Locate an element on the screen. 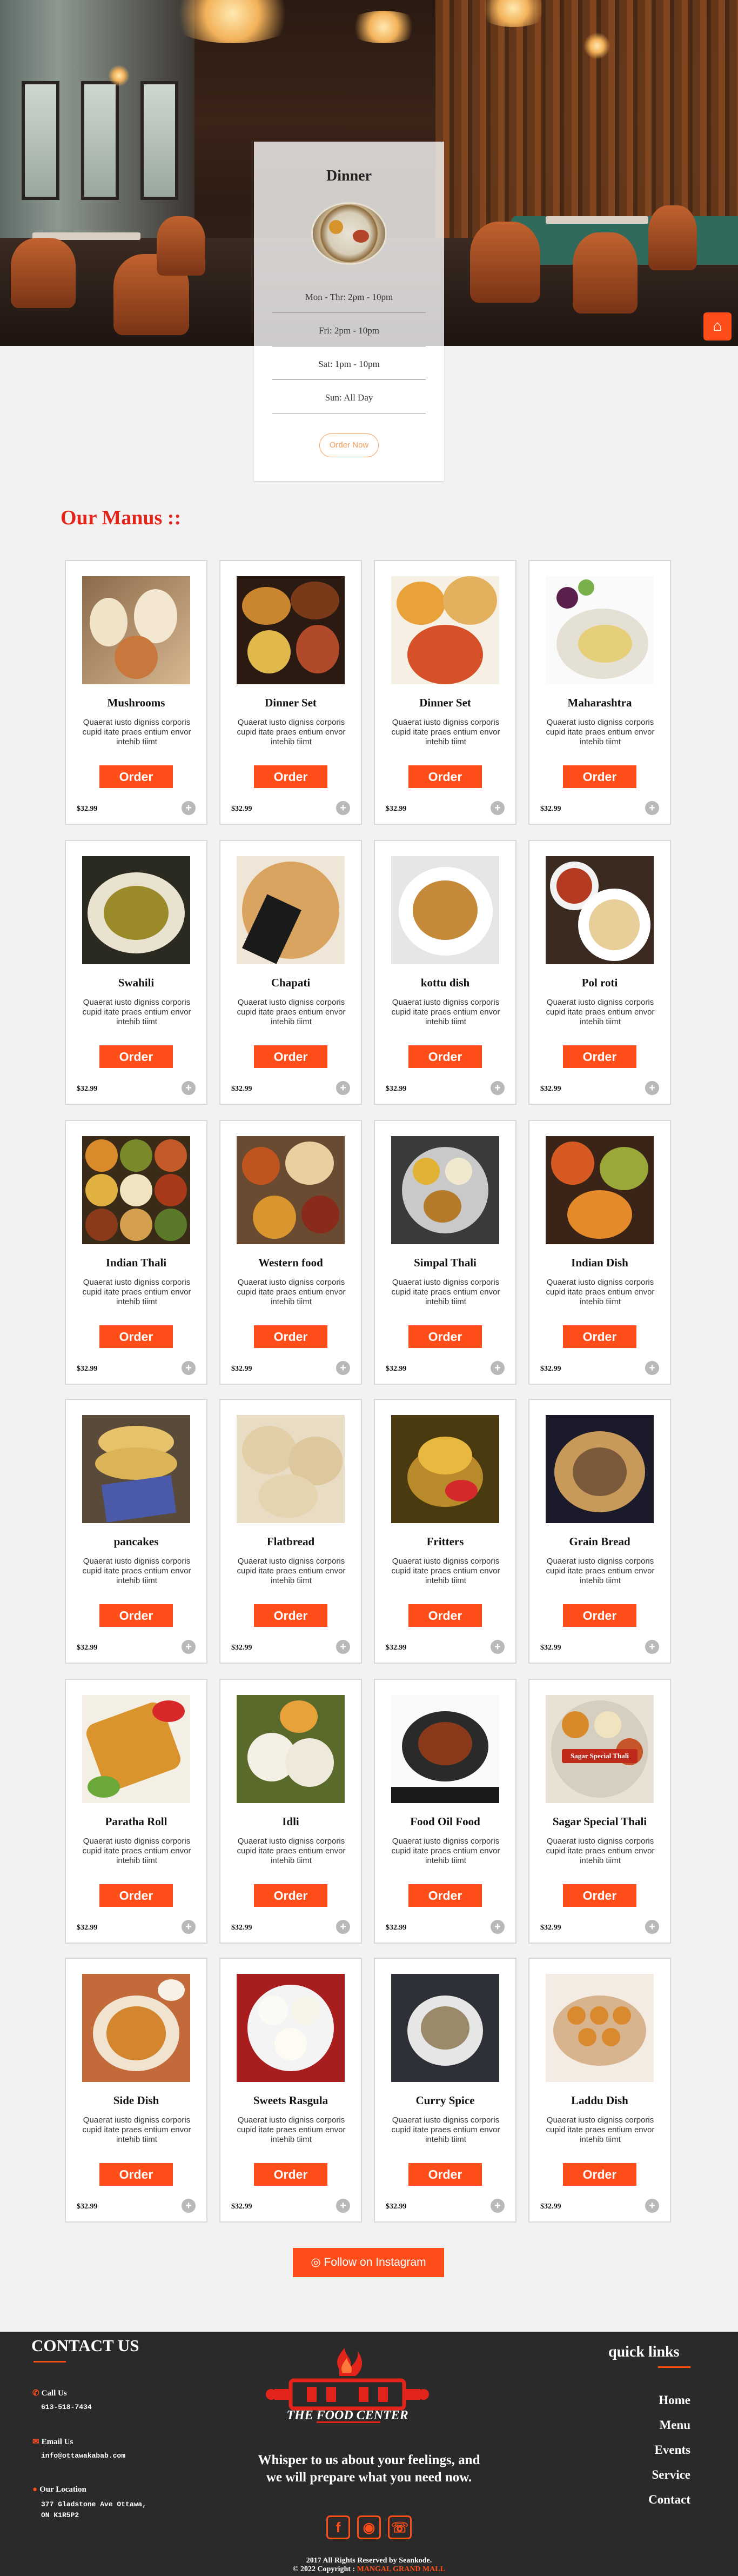  instagram-social-button: ◉ is located at coordinates (369, 2527).